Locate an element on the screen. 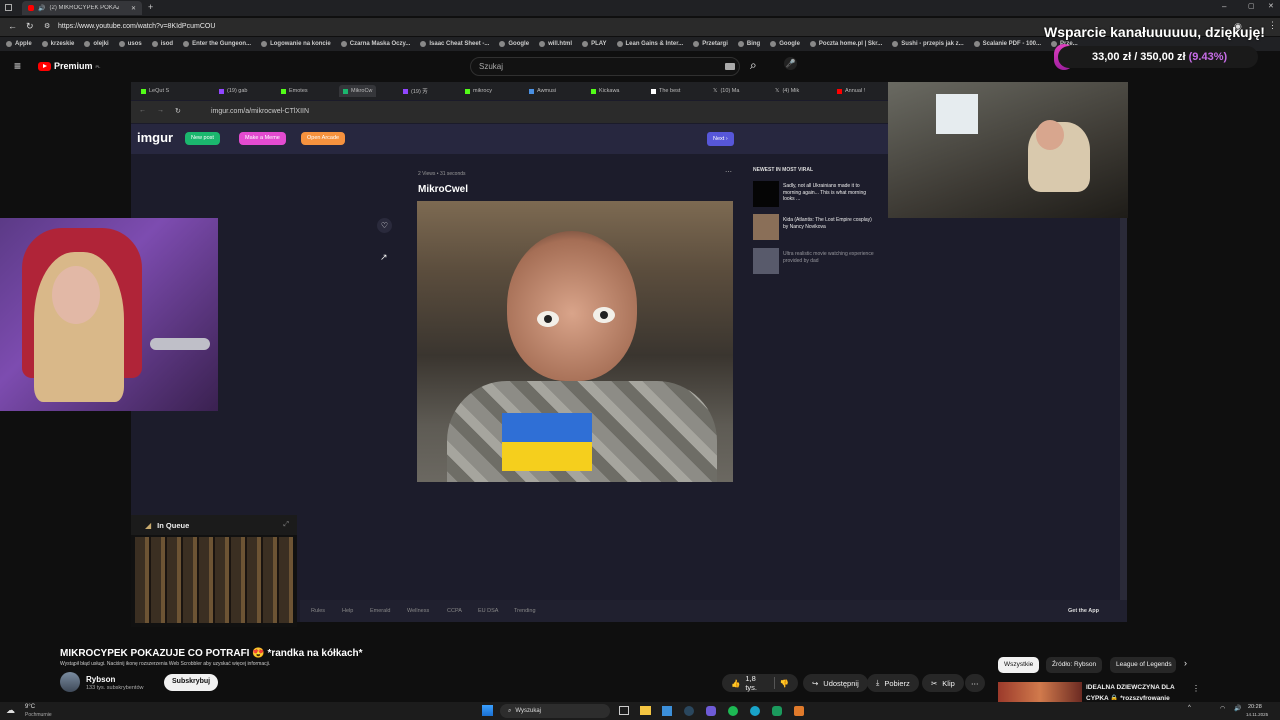 This screenshot has width=1280, height=720. clip-button: ✂ Klip is located at coordinates (943, 683).